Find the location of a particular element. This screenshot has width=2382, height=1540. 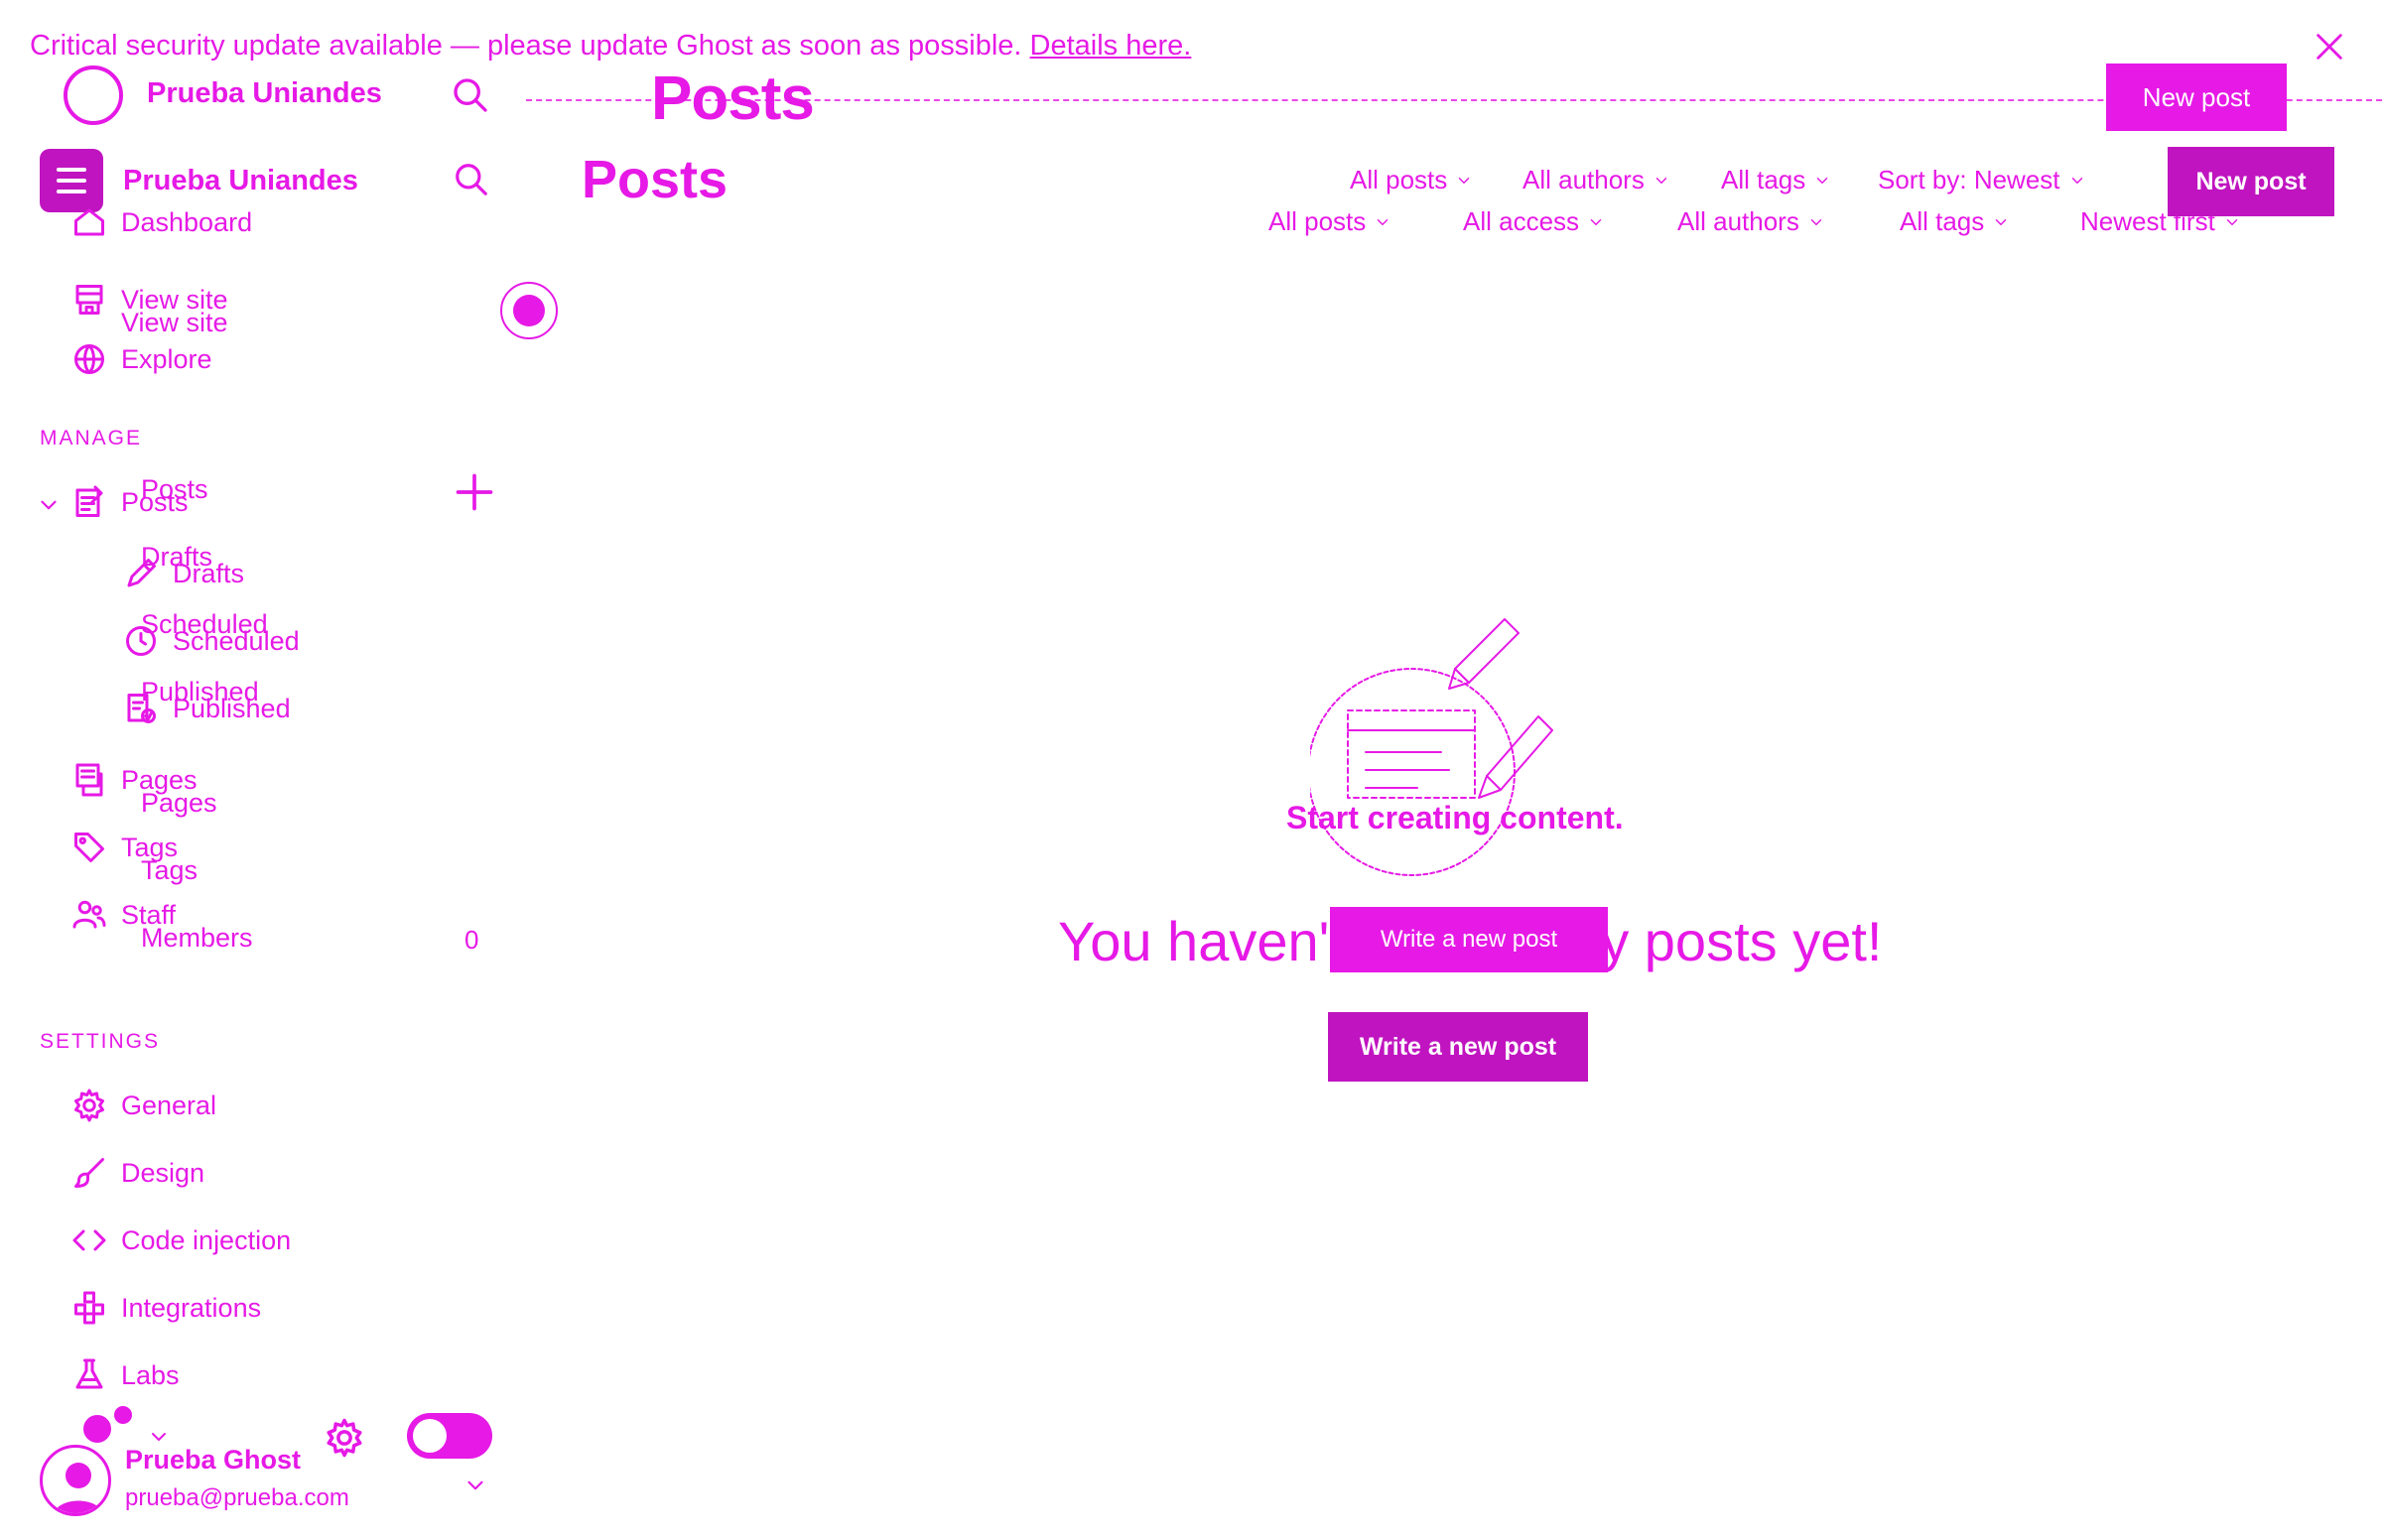

sidebar-item-pages: Pages is located at coordinates (134, 780).